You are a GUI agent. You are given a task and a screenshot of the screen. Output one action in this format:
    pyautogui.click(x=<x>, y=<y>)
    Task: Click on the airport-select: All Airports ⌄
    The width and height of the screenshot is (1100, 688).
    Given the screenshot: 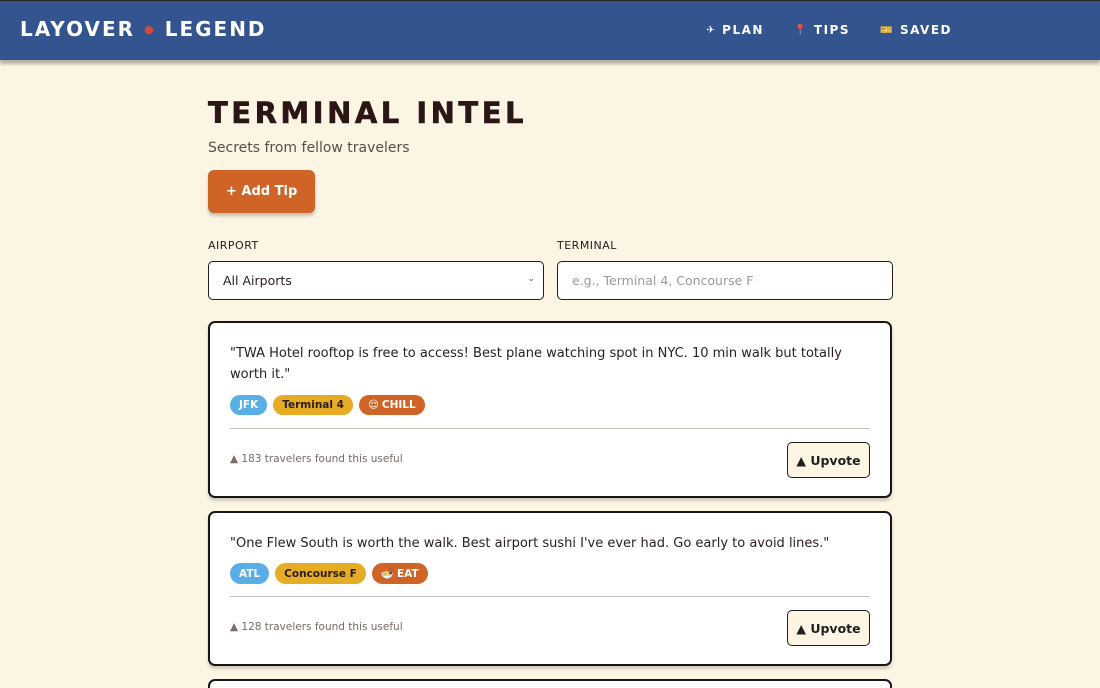 What is the action you would take?
    pyautogui.click(x=376, y=280)
    